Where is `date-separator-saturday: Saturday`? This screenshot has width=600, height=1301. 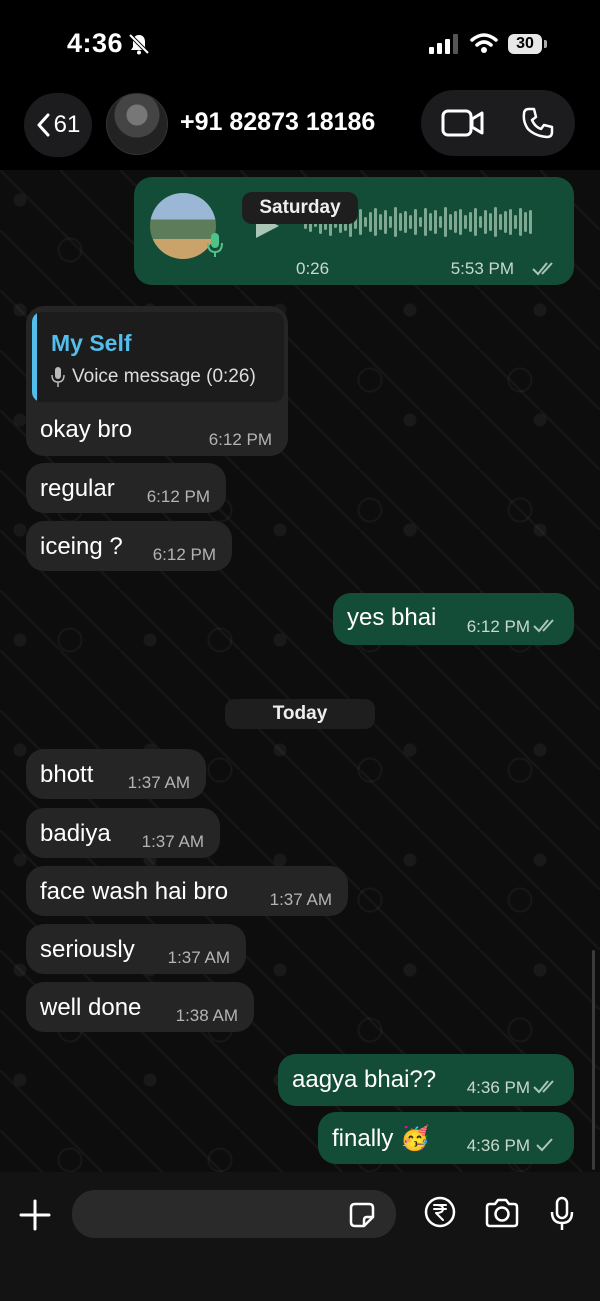
date-separator-saturday: Saturday is located at coordinates (300, 208).